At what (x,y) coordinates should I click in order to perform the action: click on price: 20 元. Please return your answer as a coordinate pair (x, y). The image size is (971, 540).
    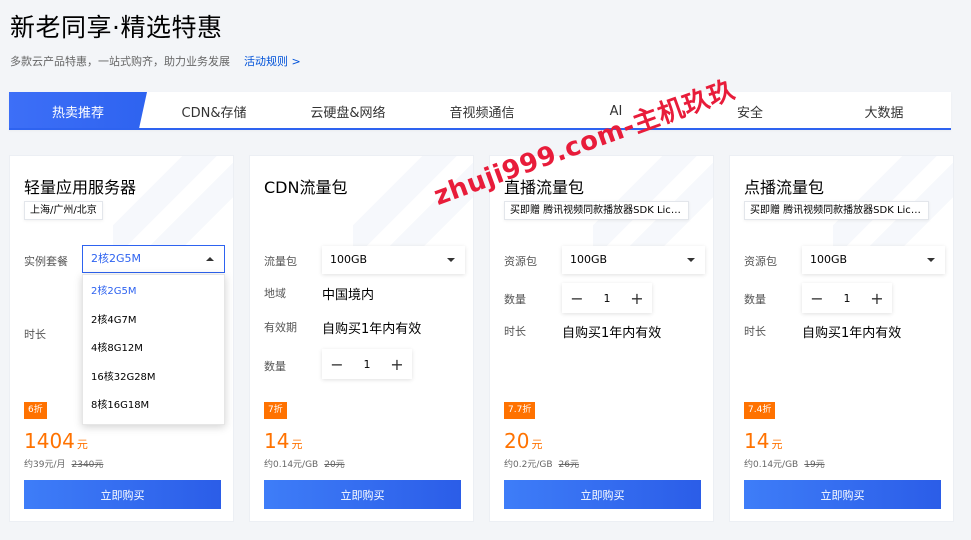
    Looking at the image, I should click on (523, 441).